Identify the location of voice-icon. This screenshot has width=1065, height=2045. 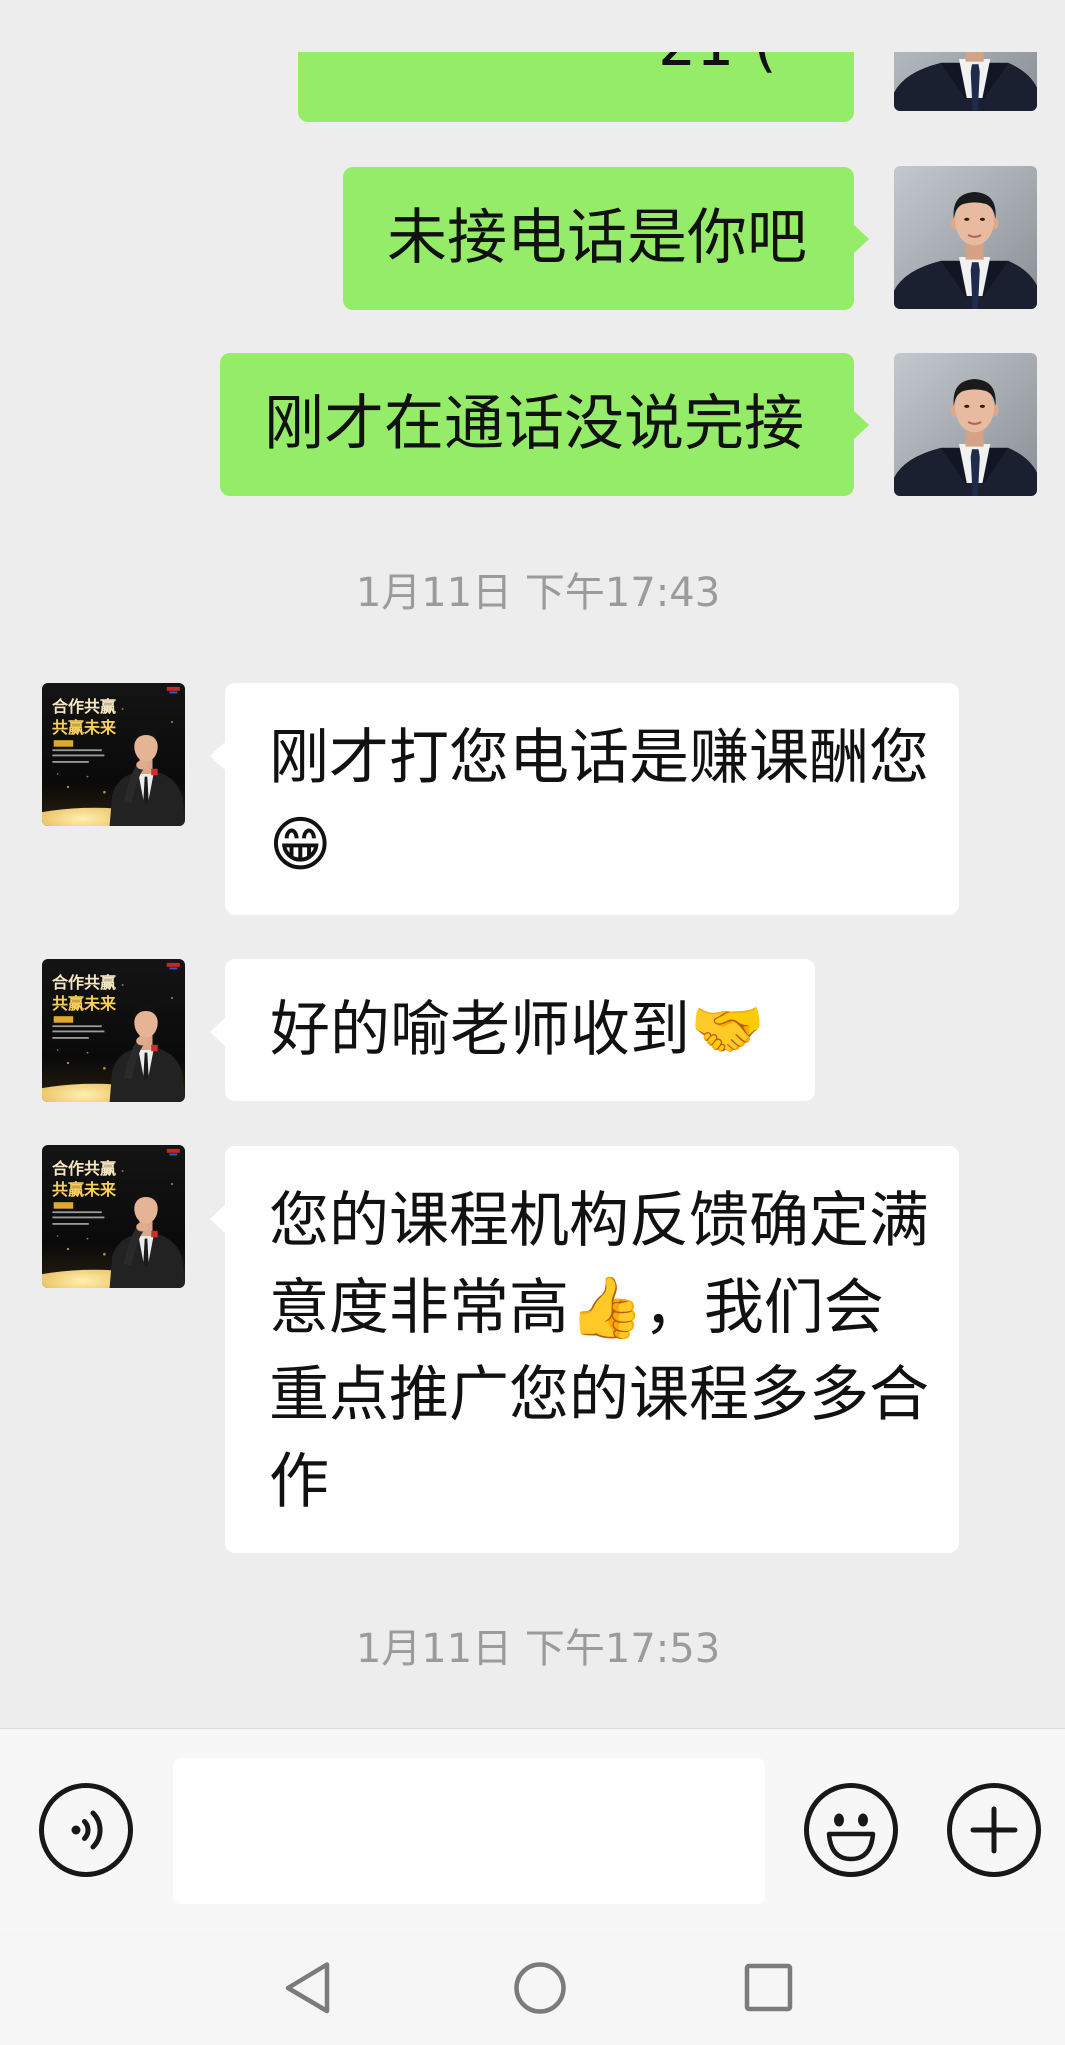
(87, 1830).